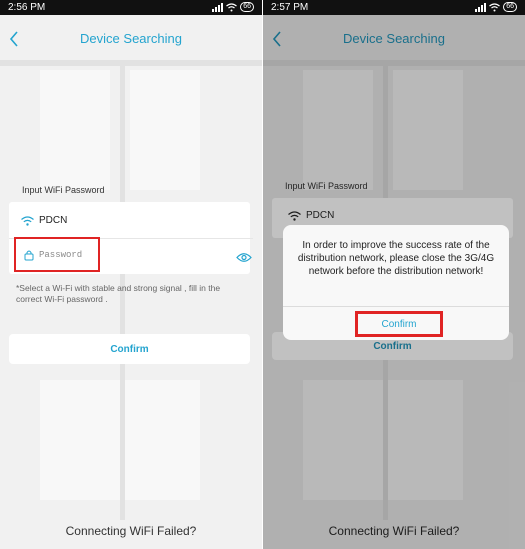 The image size is (525, 549). I want to click on password-input, so click(66, 254).